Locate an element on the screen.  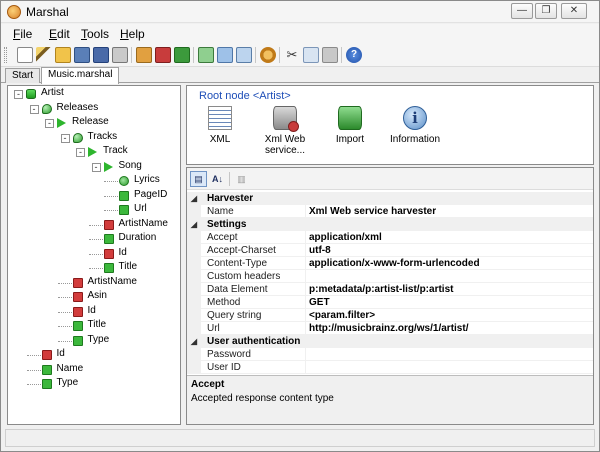
property-category: ◢ User authentication is located at coordinates (390, 341).